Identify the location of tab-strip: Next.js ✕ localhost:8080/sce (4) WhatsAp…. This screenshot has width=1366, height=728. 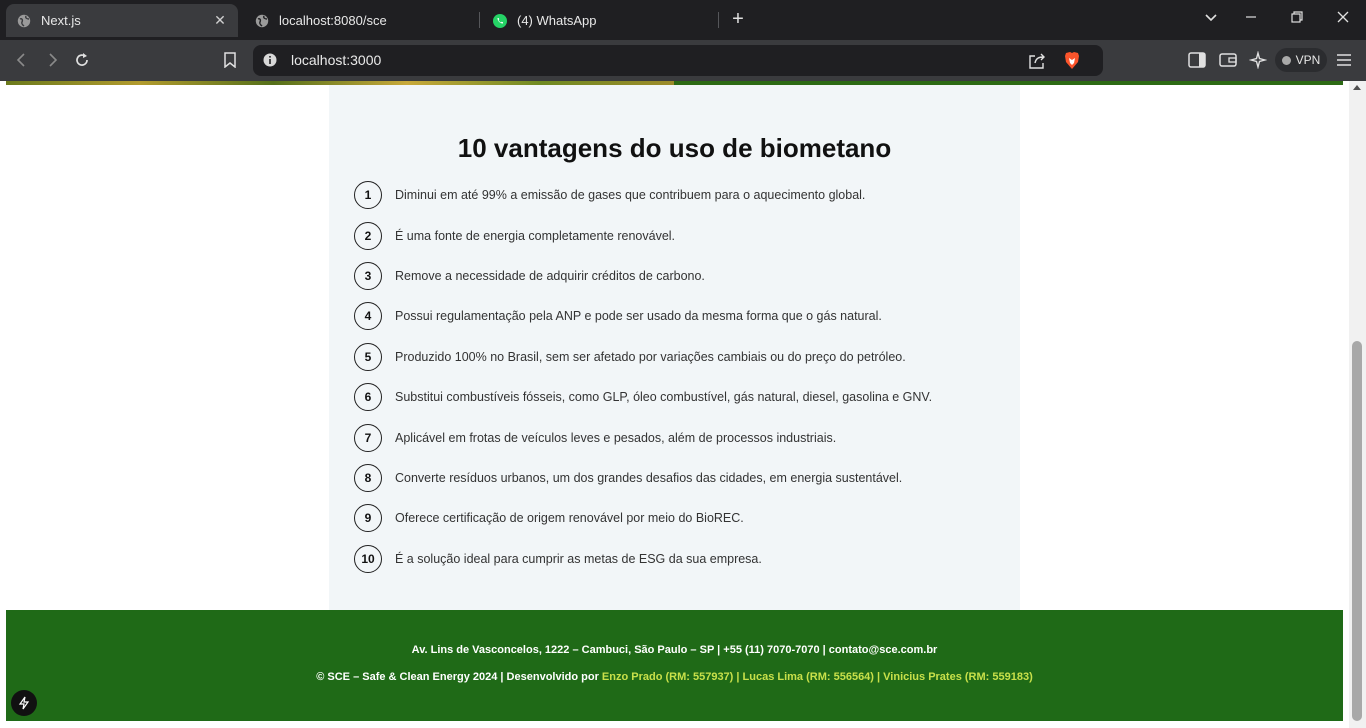
(683, 20).